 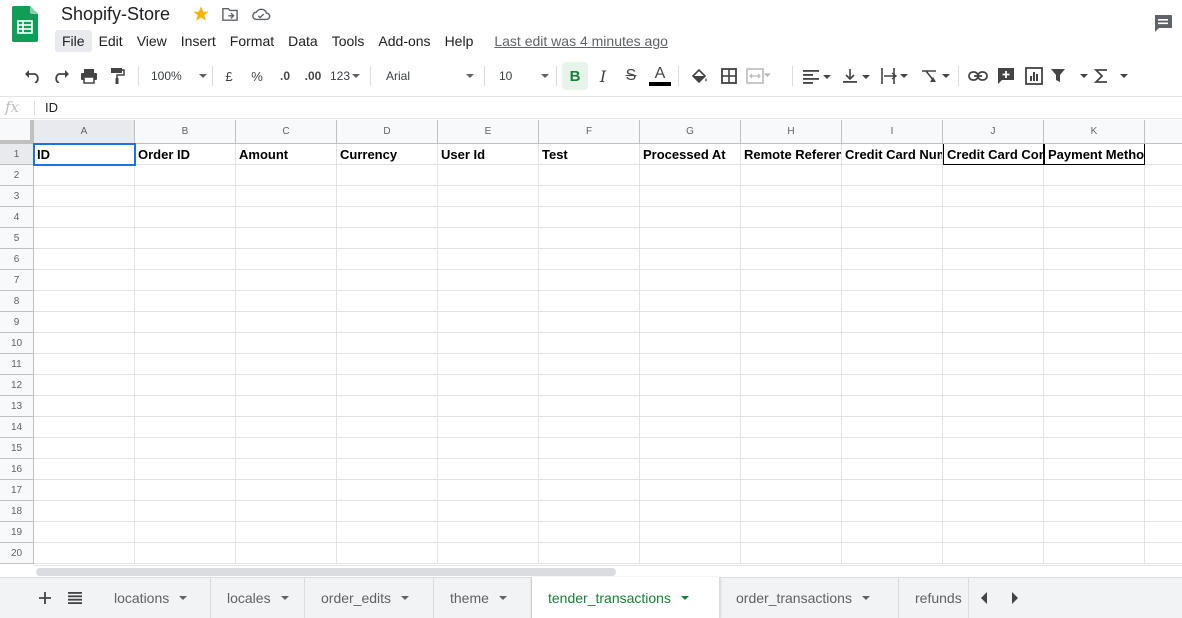 What do you see at coordinates (978, 76) in the screenshot?
I see `insert-link-icon` at bounding box center [978, 76].